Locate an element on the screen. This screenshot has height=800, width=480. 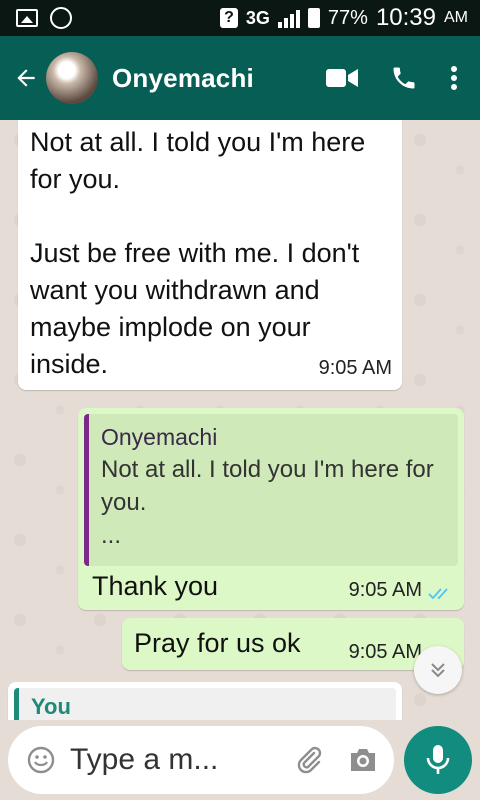
mic-icon is located at coordinates (438, 759).